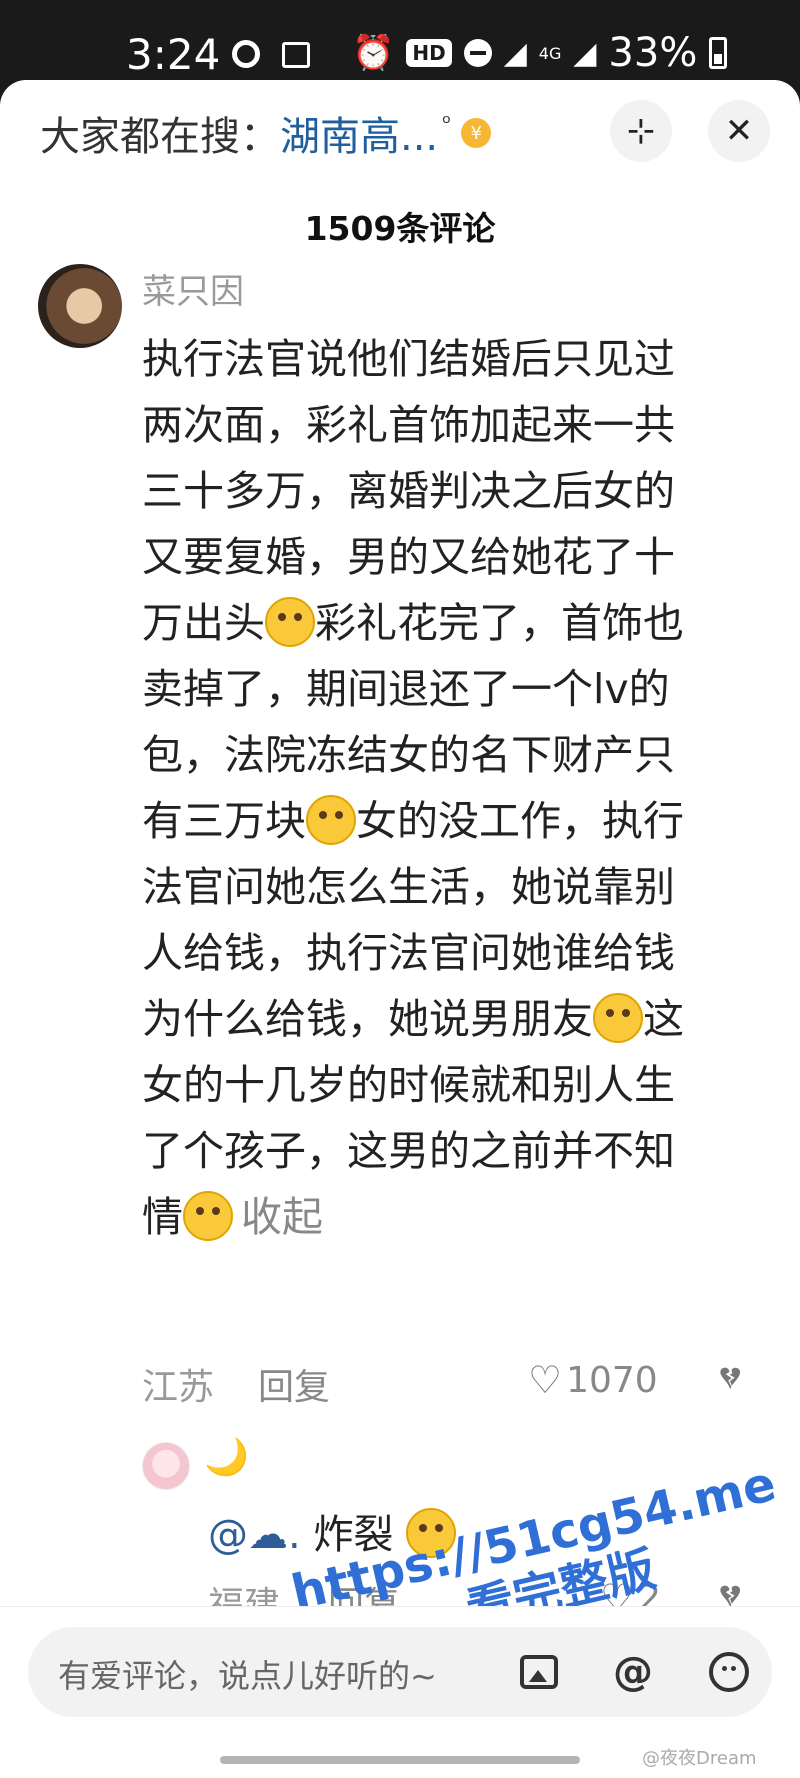 The image size is (800, 1778). Describe the element at coordinates (80, 306) in the screenshot. I see `avatar` at that location.